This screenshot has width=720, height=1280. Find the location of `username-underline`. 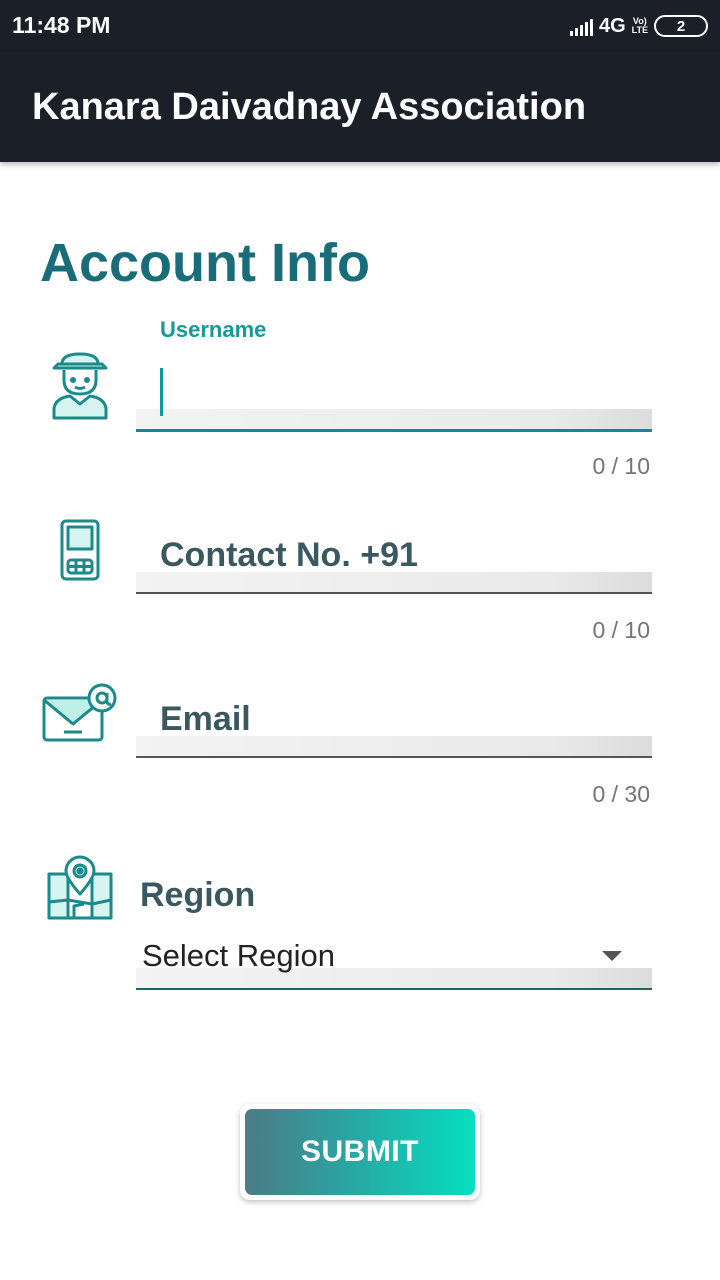

username-underline is located at coordinates (394, 430).